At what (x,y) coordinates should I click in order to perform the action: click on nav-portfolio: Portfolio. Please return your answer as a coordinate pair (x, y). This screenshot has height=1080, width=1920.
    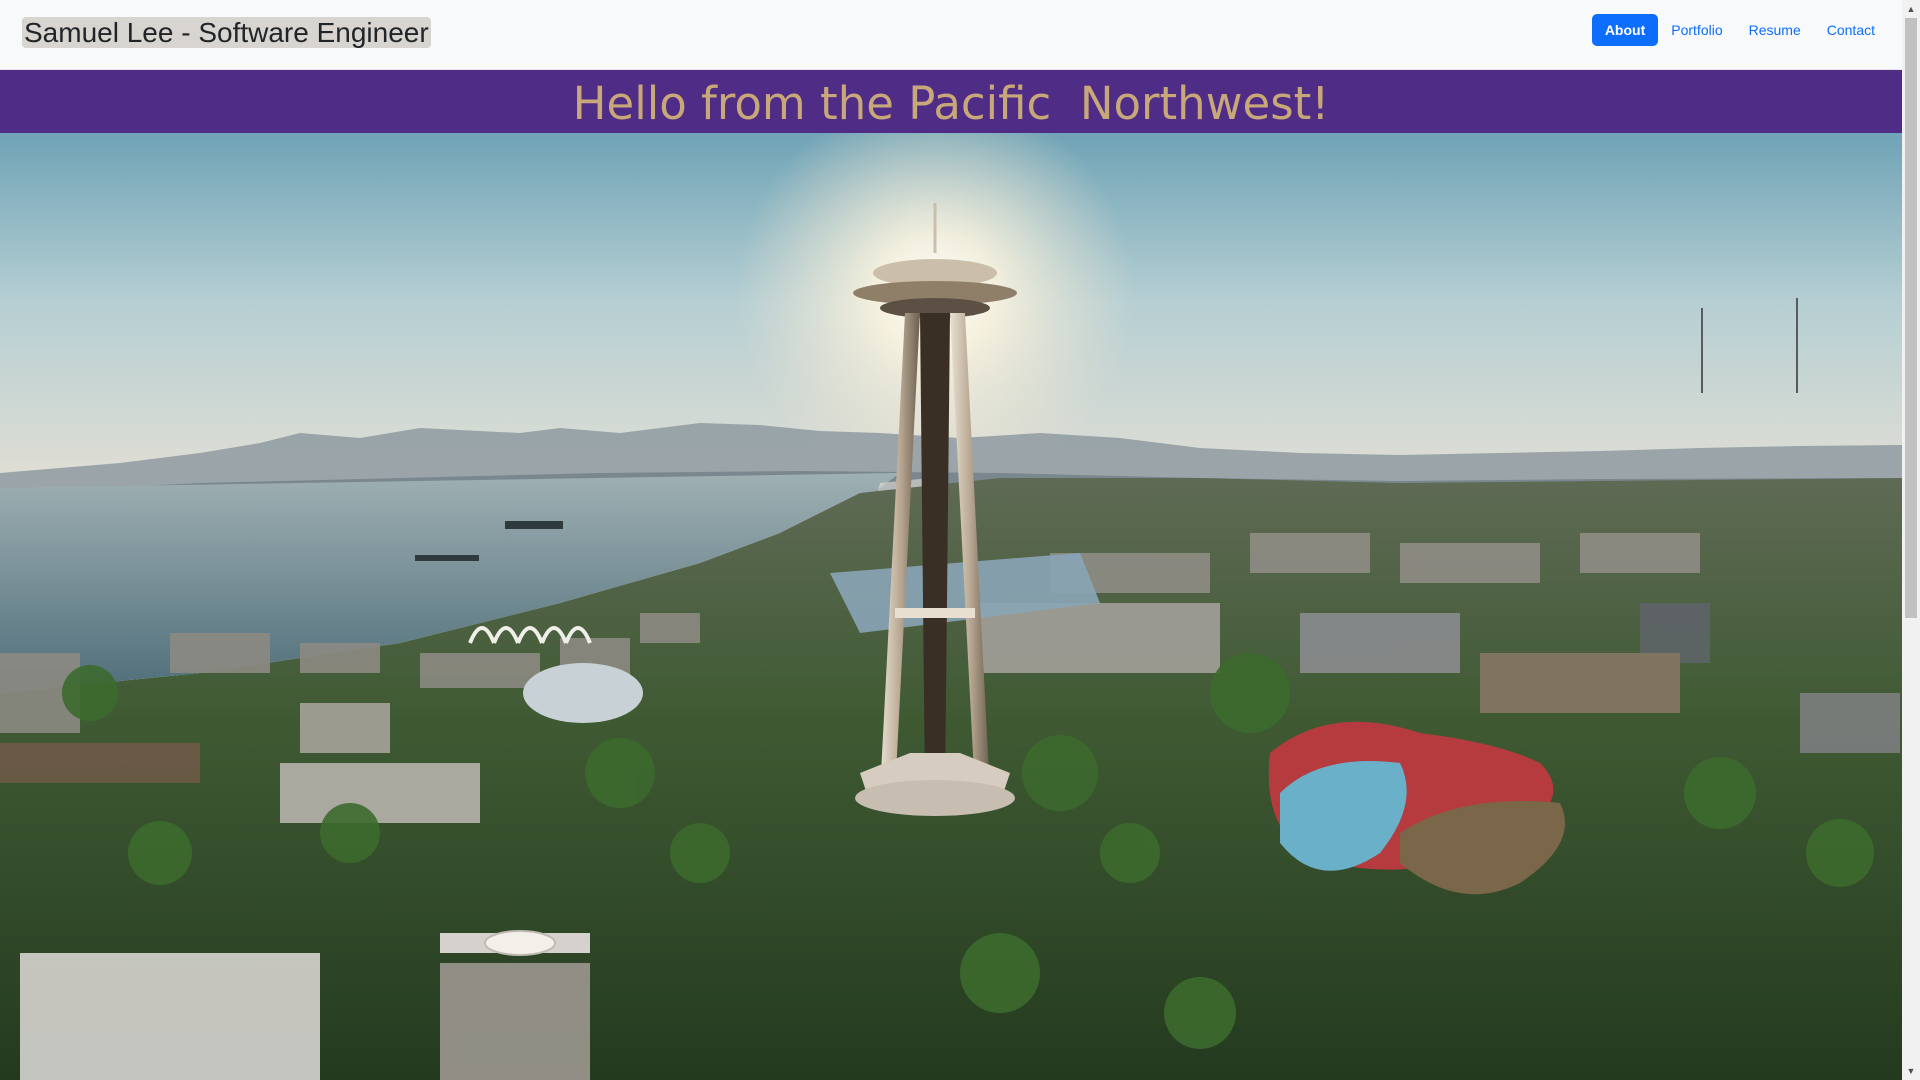
    Looking at the image, I should click on (1696, 30).